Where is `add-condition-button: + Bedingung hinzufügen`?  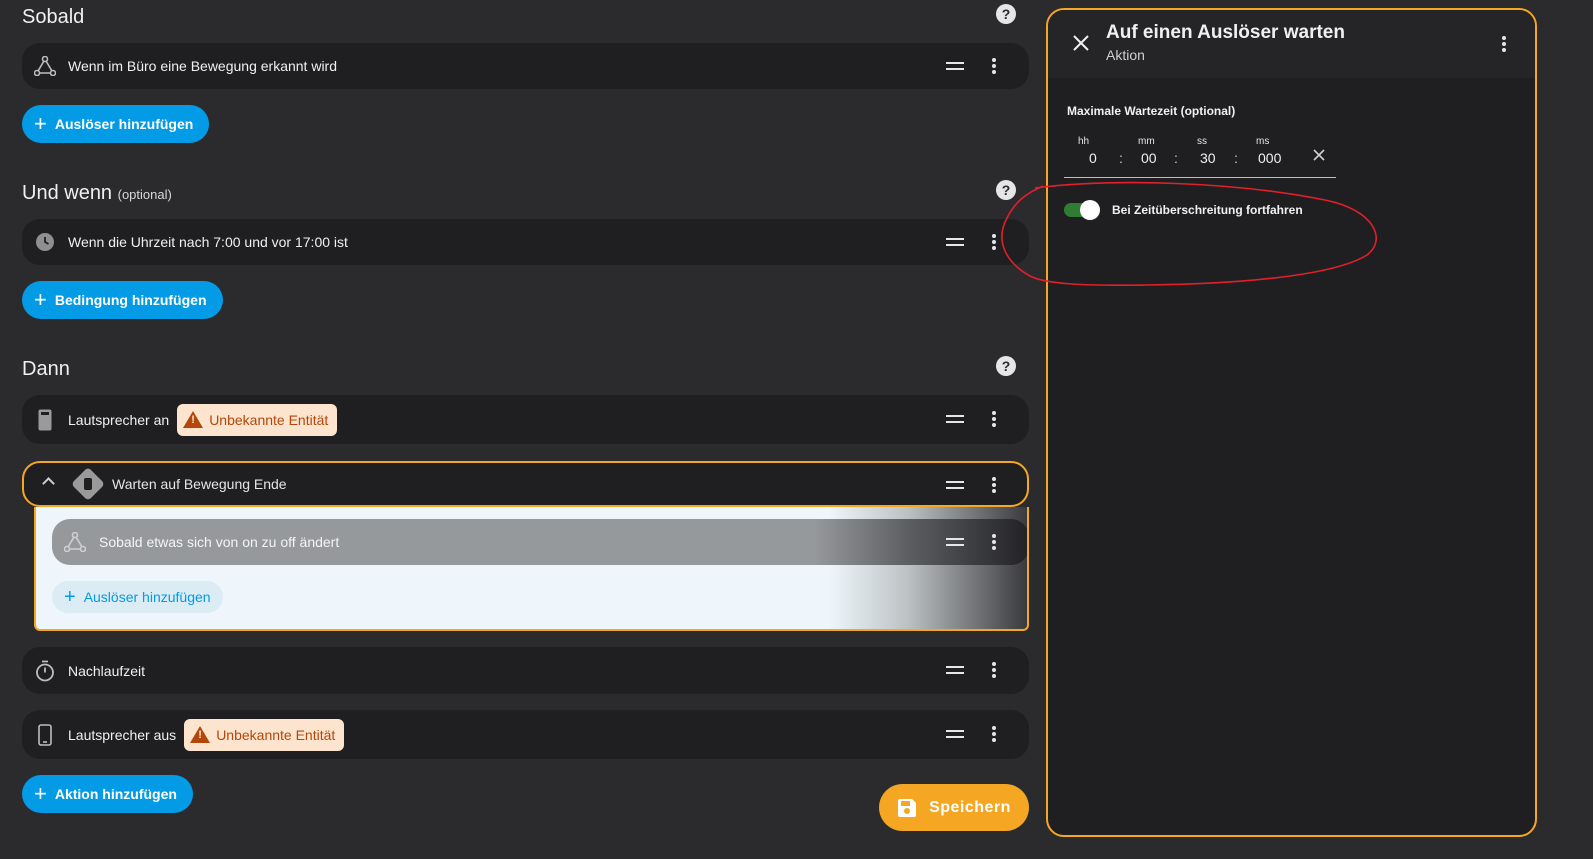 add-condition-button: + Bedingung hinzufügen is located at coordinates (122, 300).